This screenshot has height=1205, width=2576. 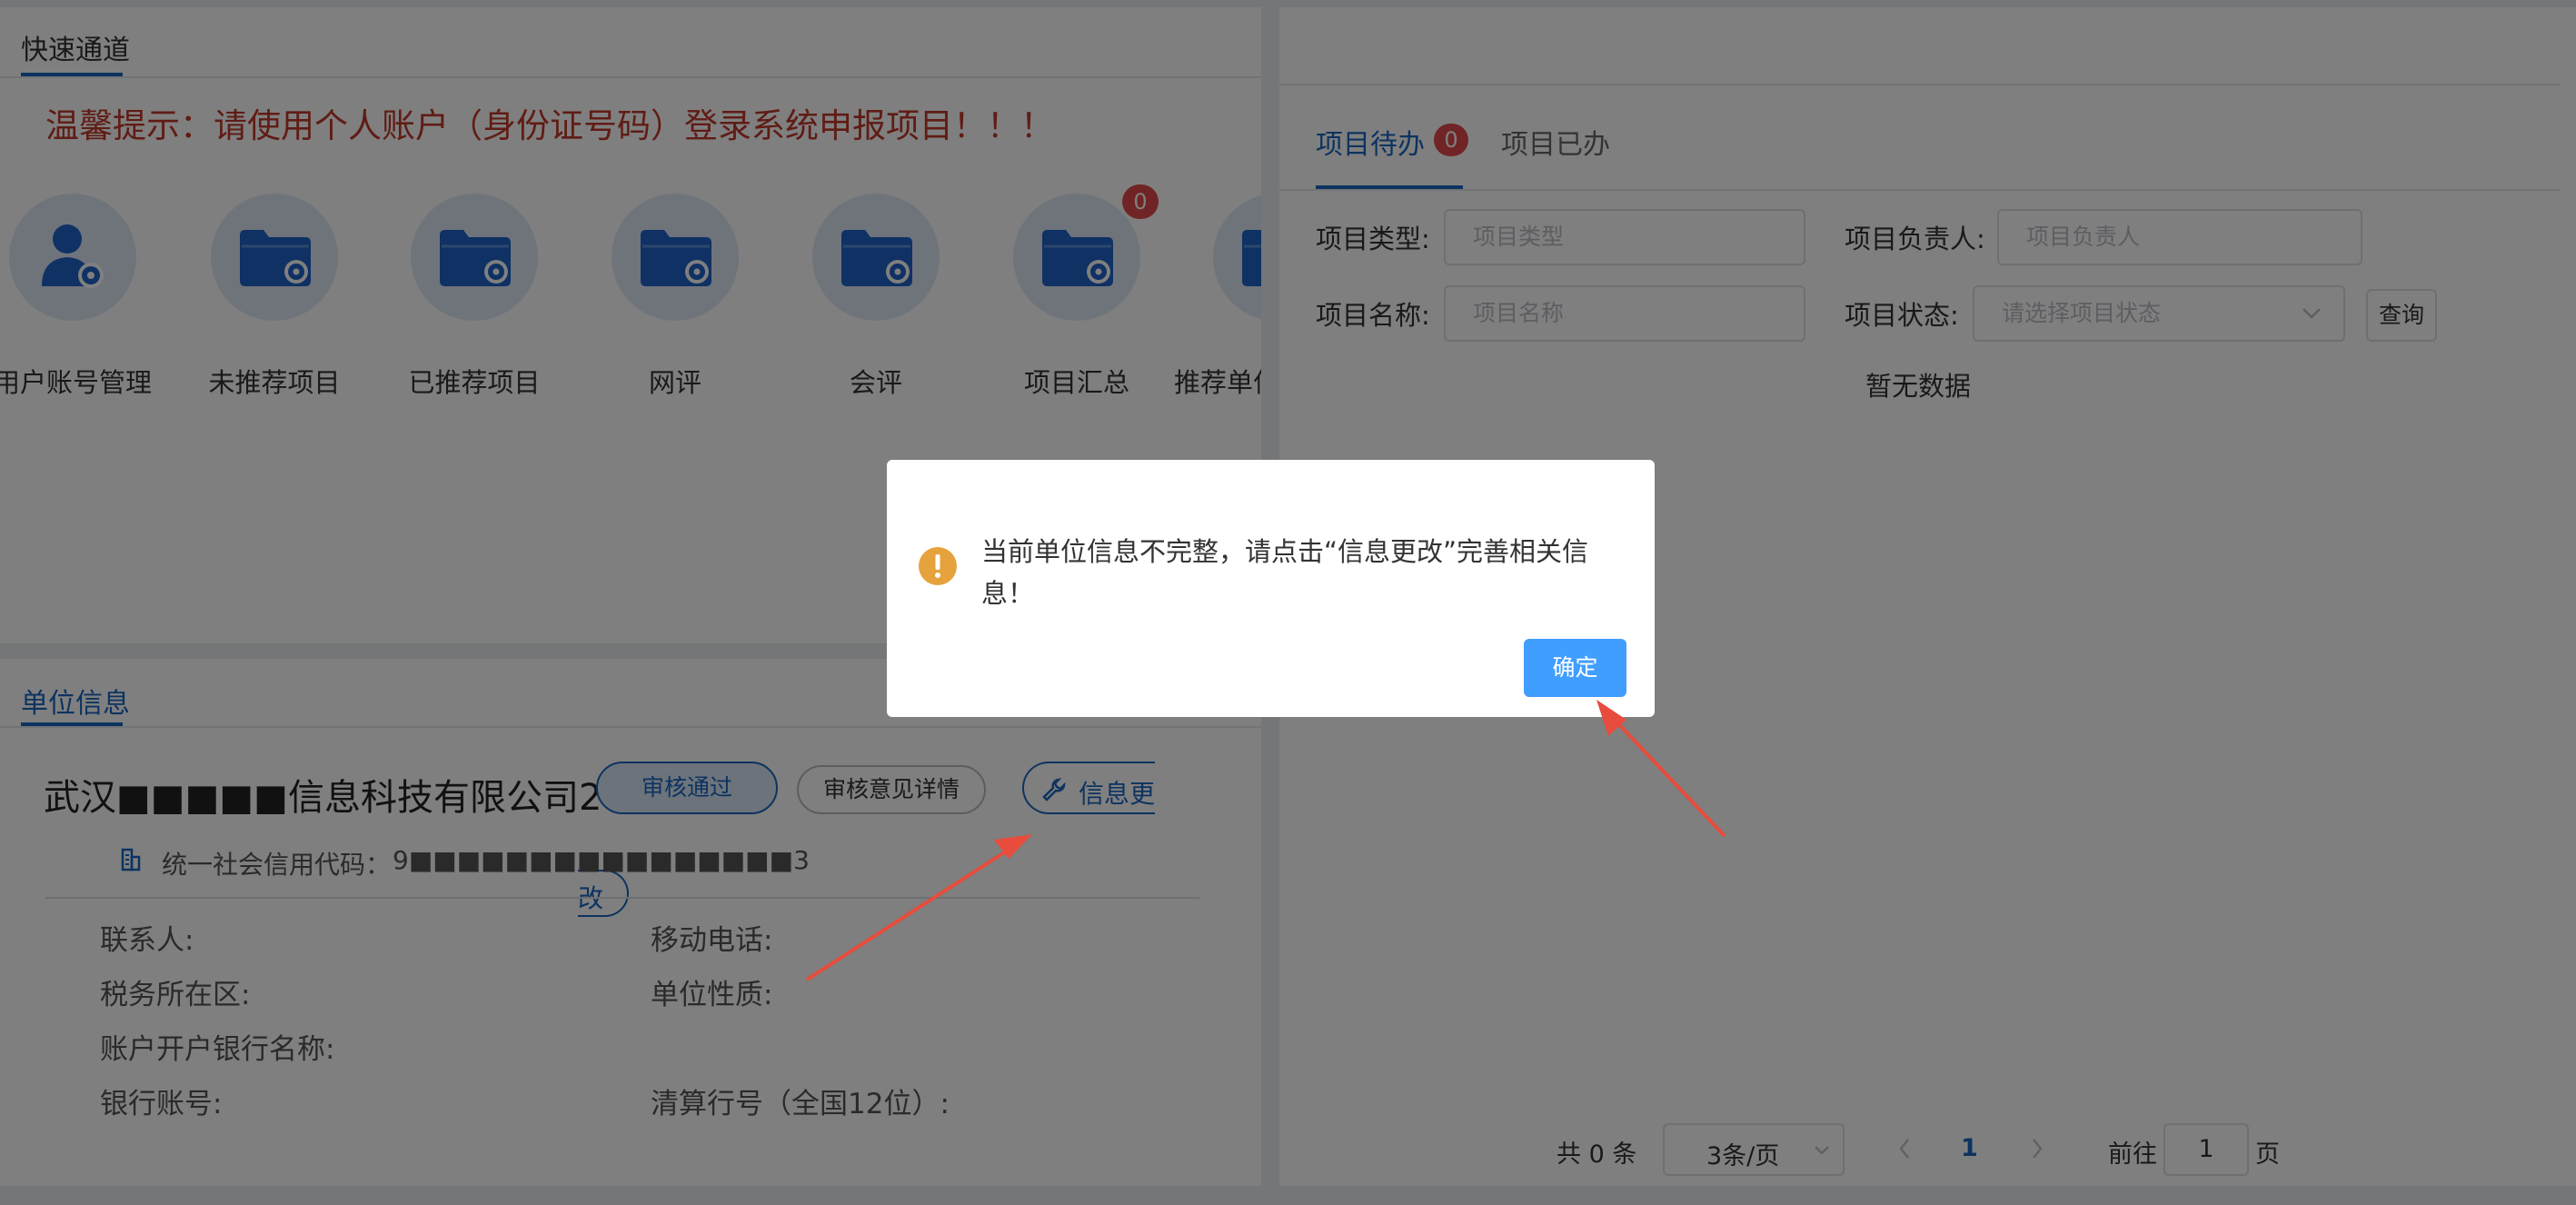 I want to click on annotation-arrows, so click(x=1265, y=840).